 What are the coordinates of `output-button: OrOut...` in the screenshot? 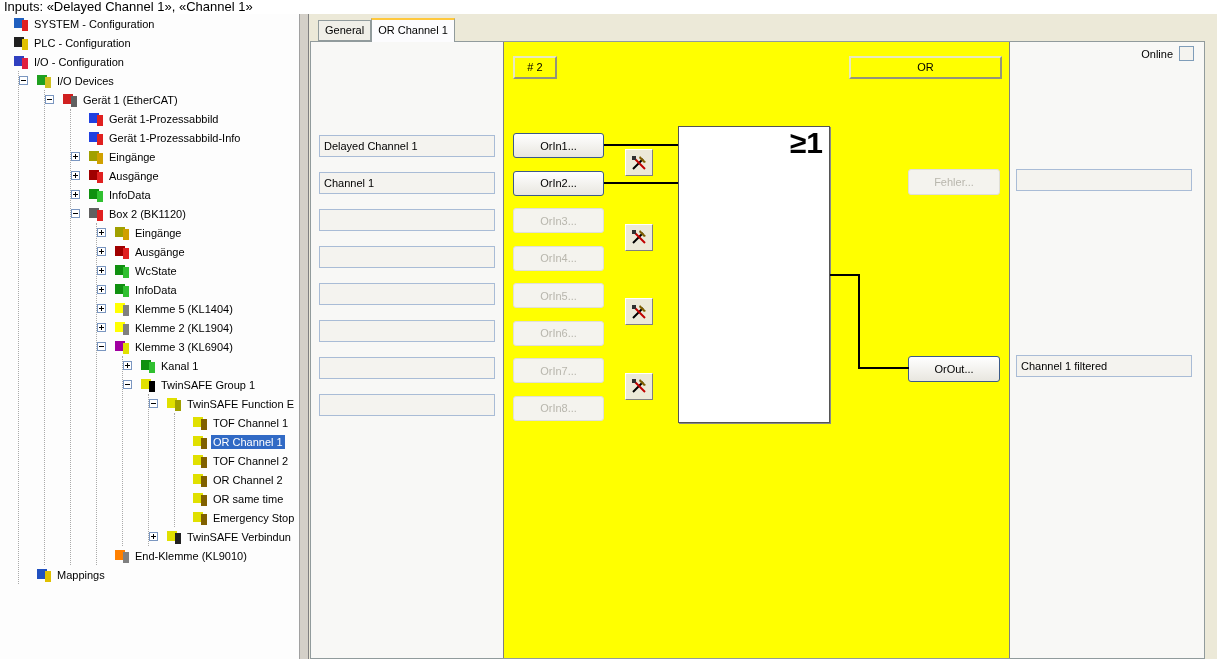 It's located at (954, 369).